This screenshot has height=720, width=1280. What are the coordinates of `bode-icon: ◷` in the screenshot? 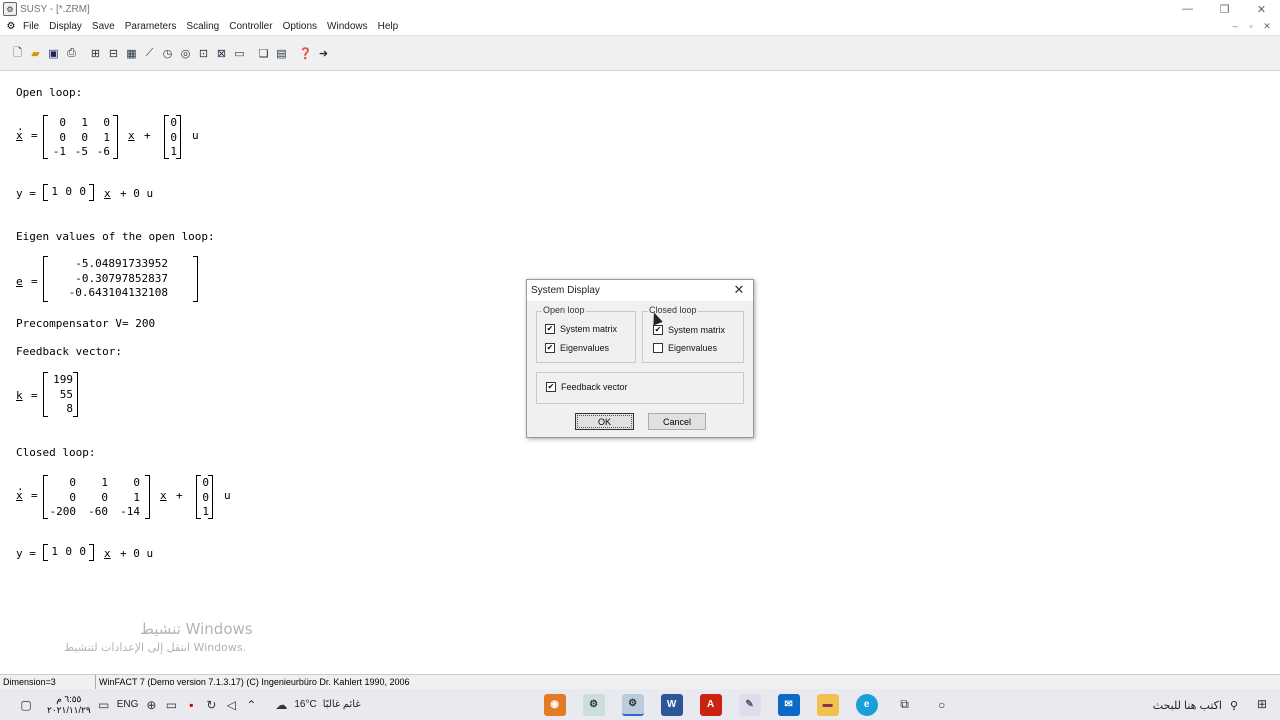 It's located at (167, 53).